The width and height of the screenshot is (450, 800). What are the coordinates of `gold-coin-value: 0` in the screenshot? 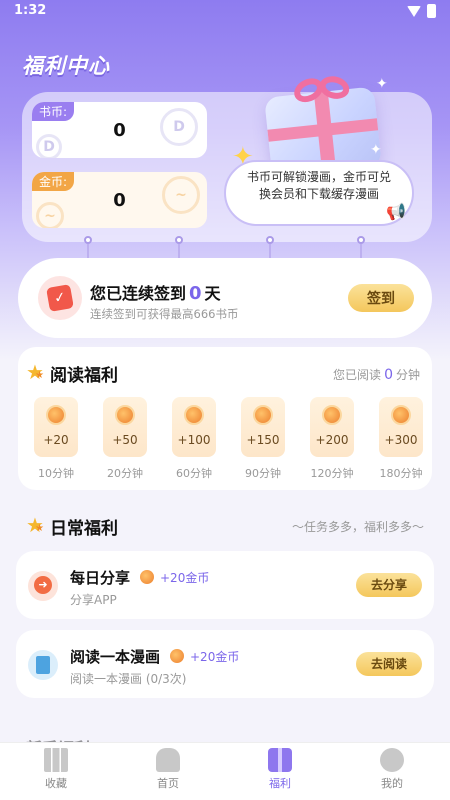 It's located at (119, 200).